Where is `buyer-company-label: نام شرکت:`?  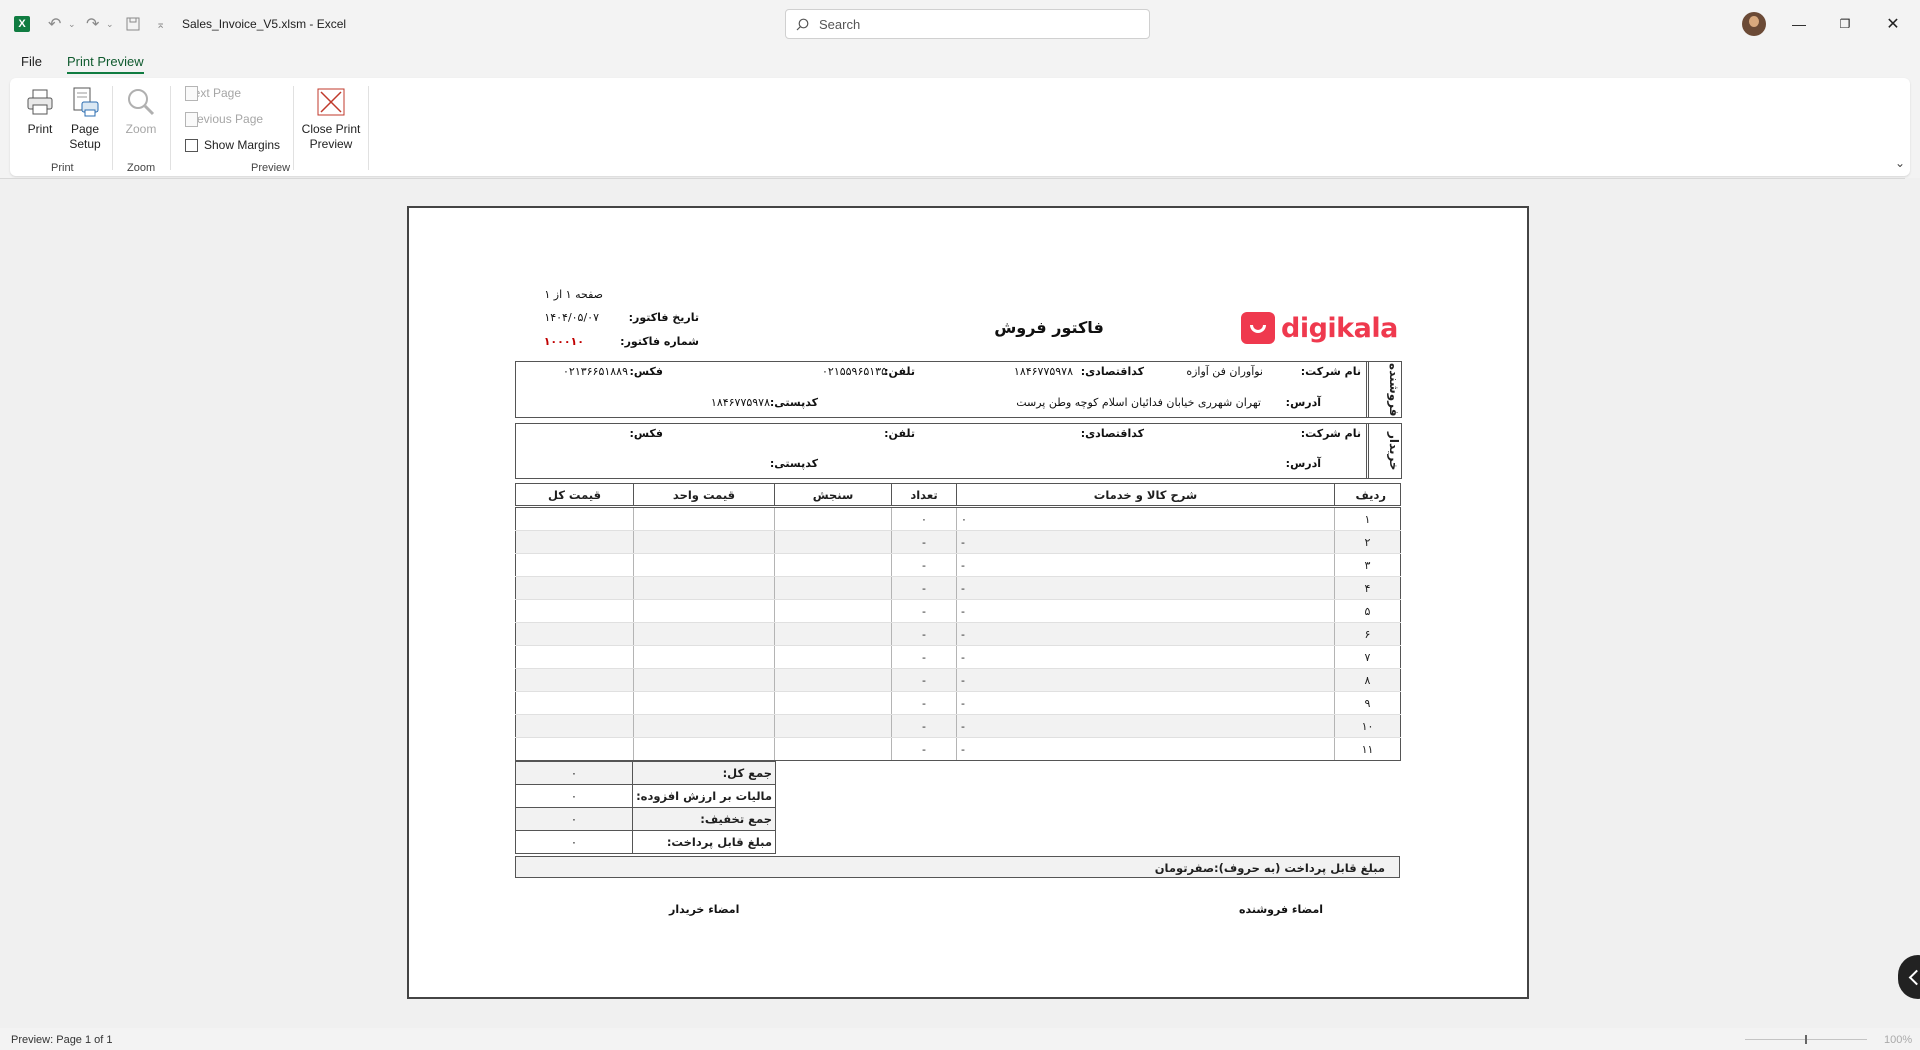
buyer-company-label: نام شرکت: is located at coordinates (1330, 433).